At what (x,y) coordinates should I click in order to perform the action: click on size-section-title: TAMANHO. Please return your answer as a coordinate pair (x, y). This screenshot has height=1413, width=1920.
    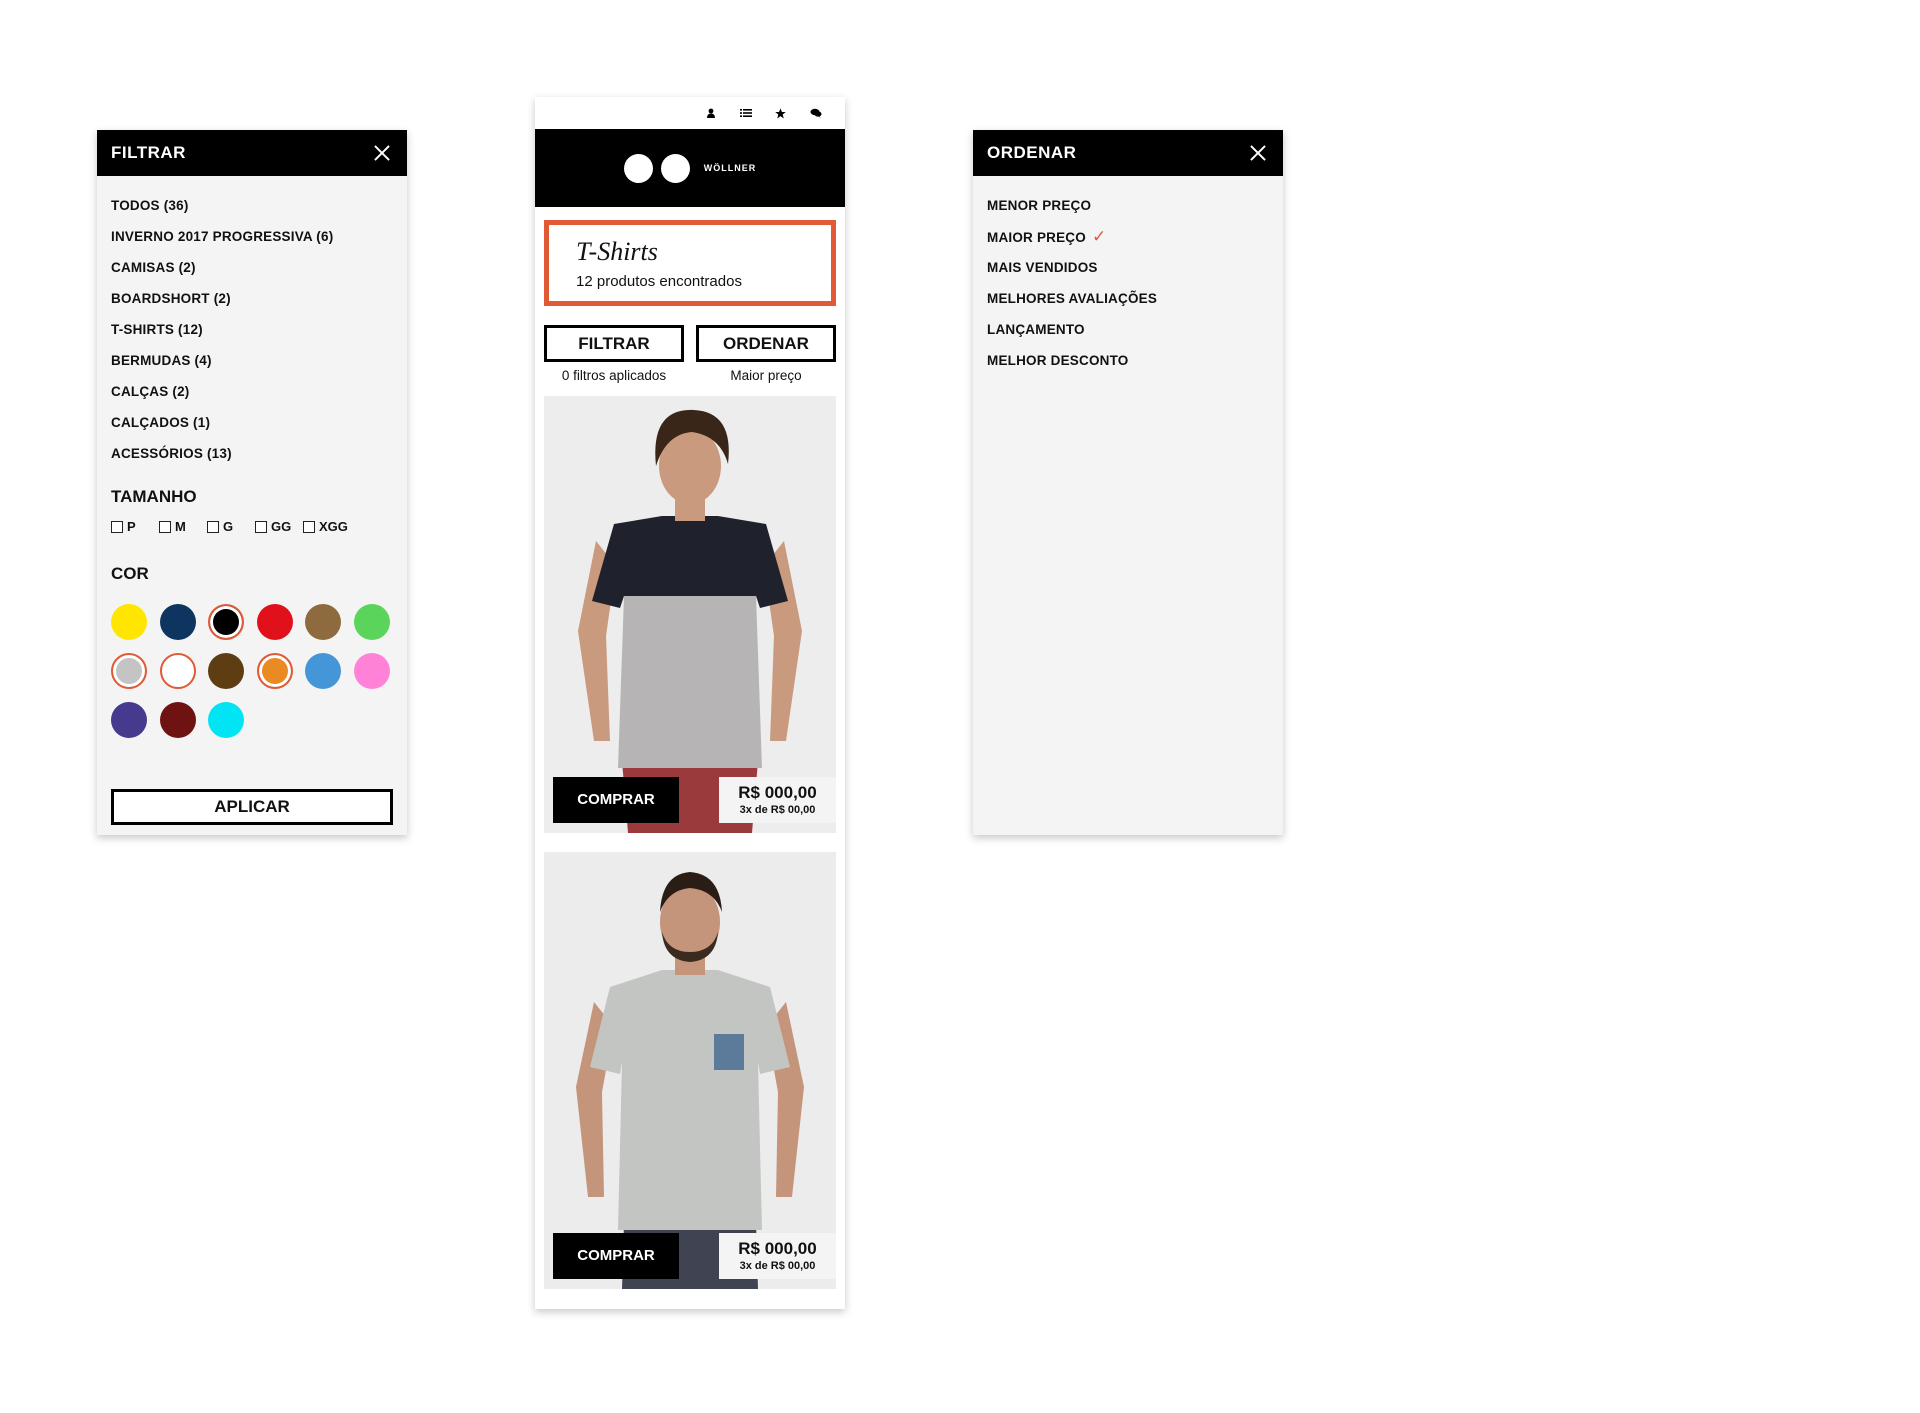
    Looking at the image, I should click on (154, 496).